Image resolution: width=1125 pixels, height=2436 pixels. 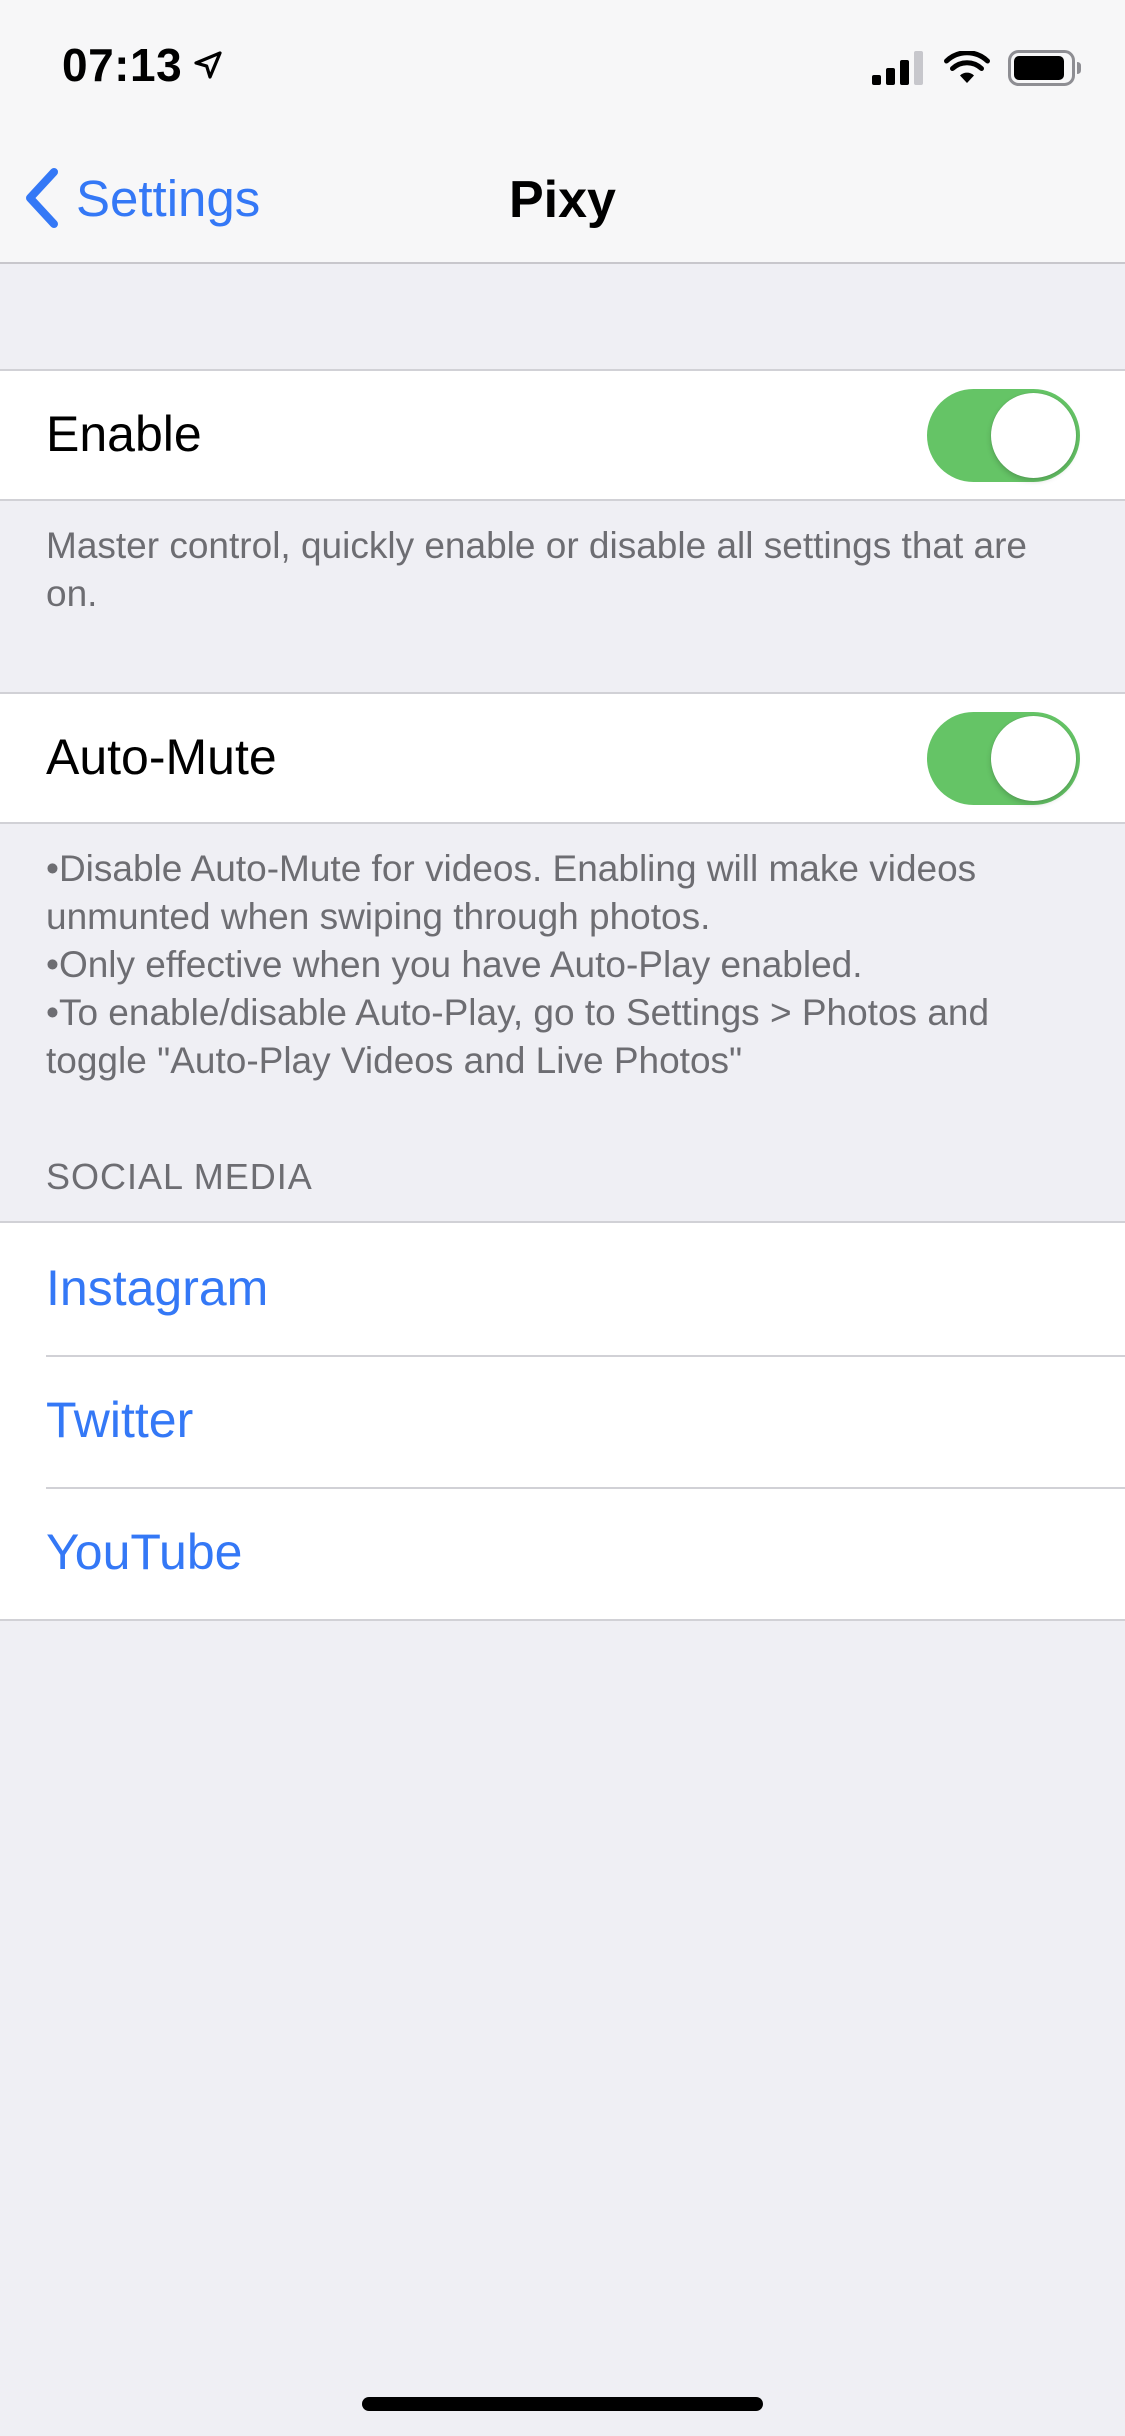 I want to click on auto-mute-cell: Auto-Mute, so click(x=562, y=758).